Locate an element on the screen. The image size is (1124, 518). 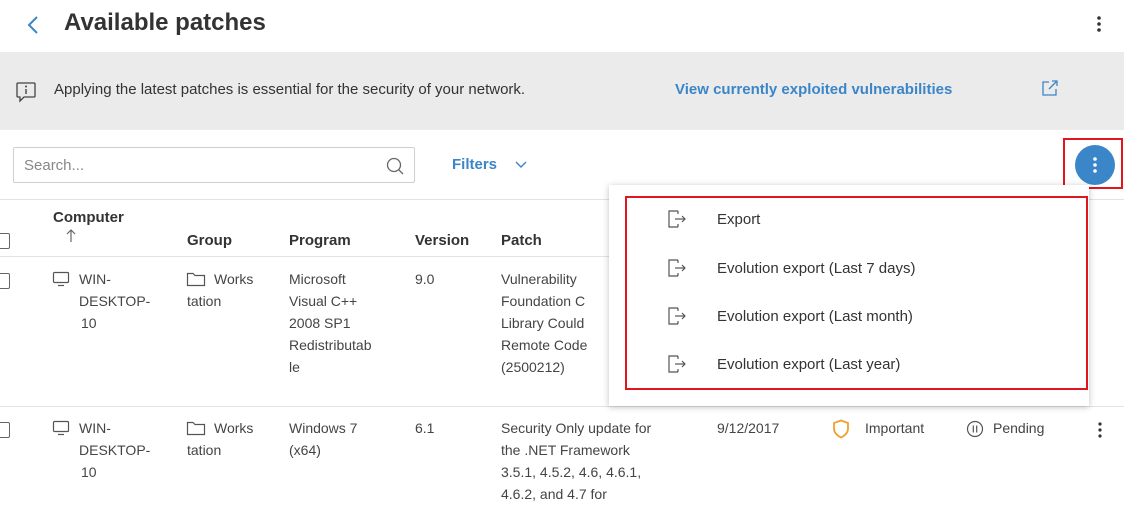
search-input is located at coordinates (199, 165).